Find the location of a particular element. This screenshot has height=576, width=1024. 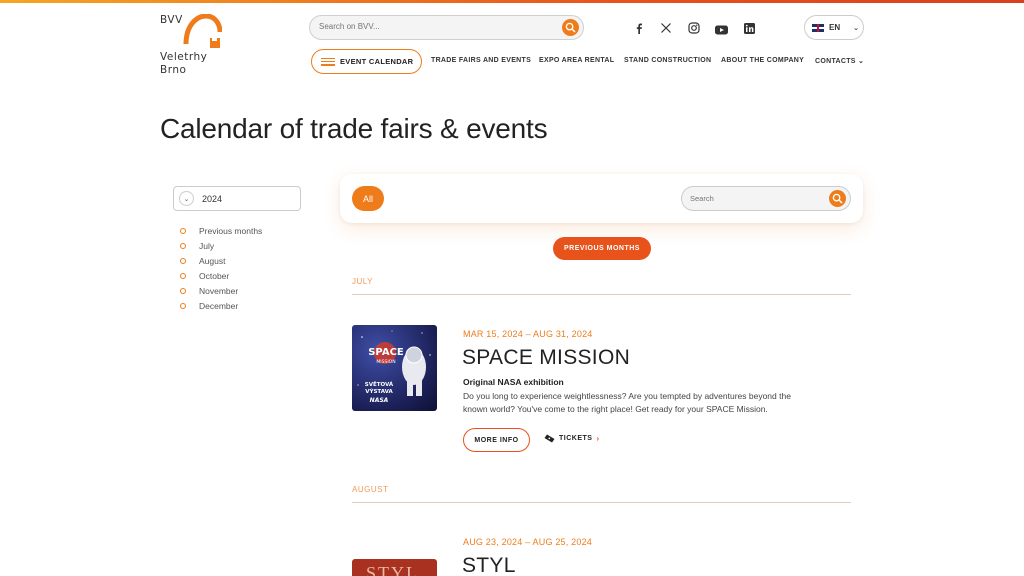

nav-item-contacts-label: CONTACTS is located at coordinates (835, 61).